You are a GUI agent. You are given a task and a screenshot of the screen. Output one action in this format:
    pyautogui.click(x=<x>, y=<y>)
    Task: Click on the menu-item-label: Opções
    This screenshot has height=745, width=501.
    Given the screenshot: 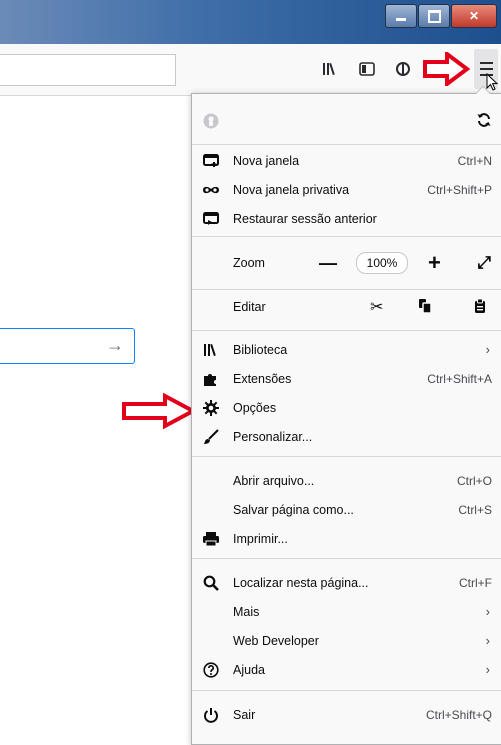 What is the action you would take?
    pyautogui.click(x=255, y=407)
    